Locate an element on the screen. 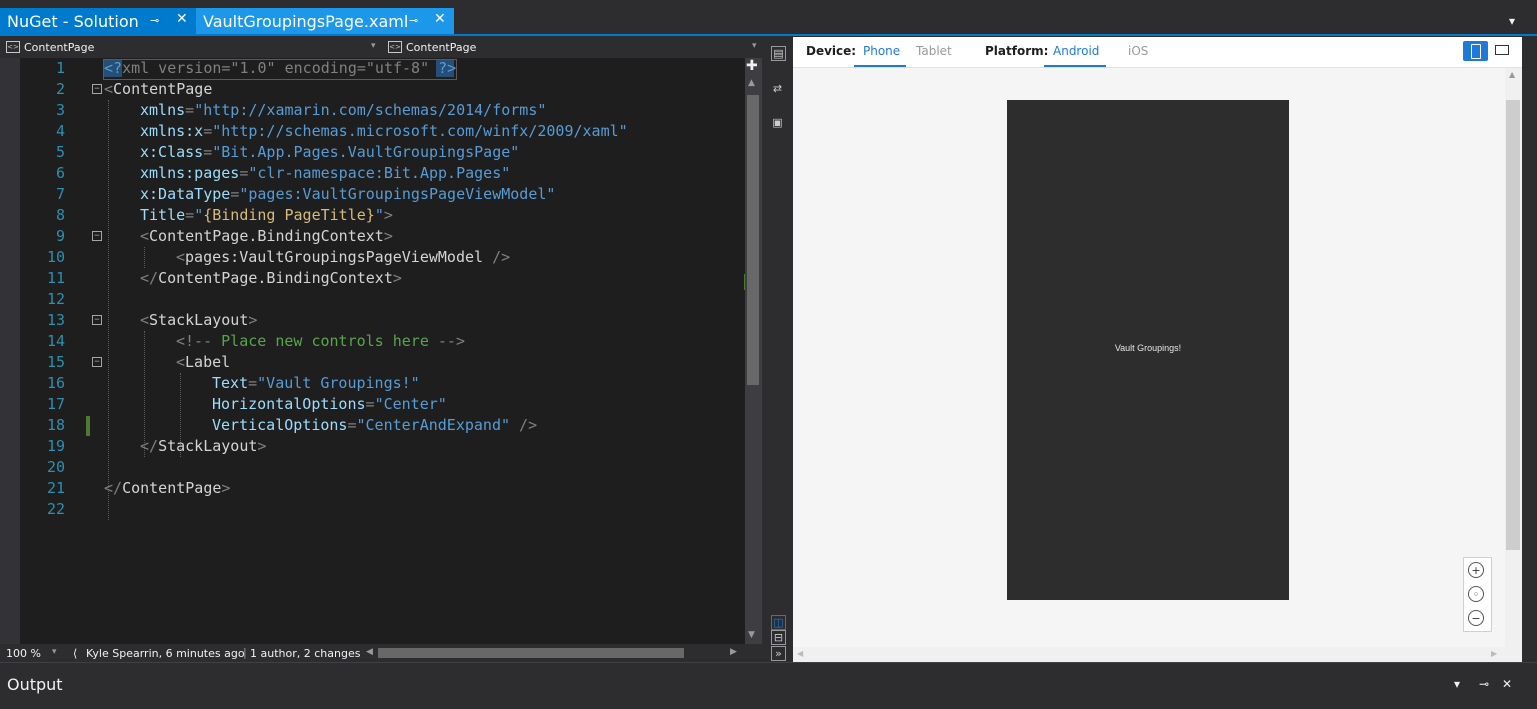 The width and height of the screenshot is (1537, 709). portrait-orientation-button is located at coordinates (1475, 51).